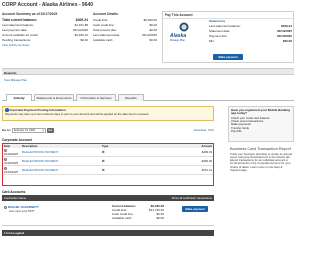 This screenshot has height=280, width=320. What do you see at coordinates (260, 148) in the screenshot?
I see `report-title: Business Card Transaction Report` at bounding box center [260, 148].